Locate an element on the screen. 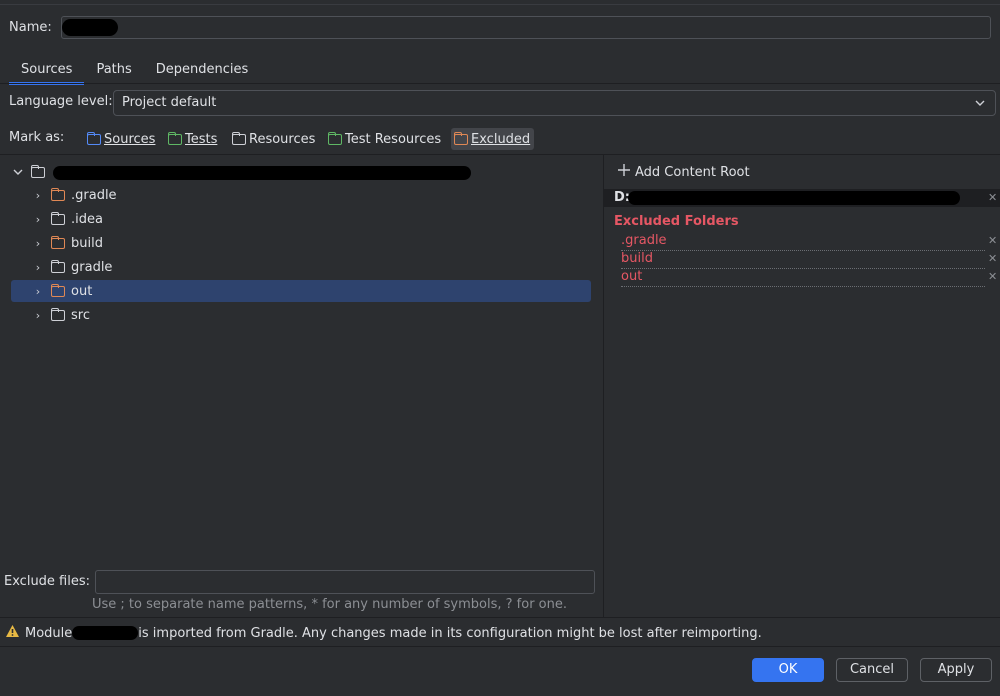  mark-excluded-label: Excluded is located at coordinates (501, 139).